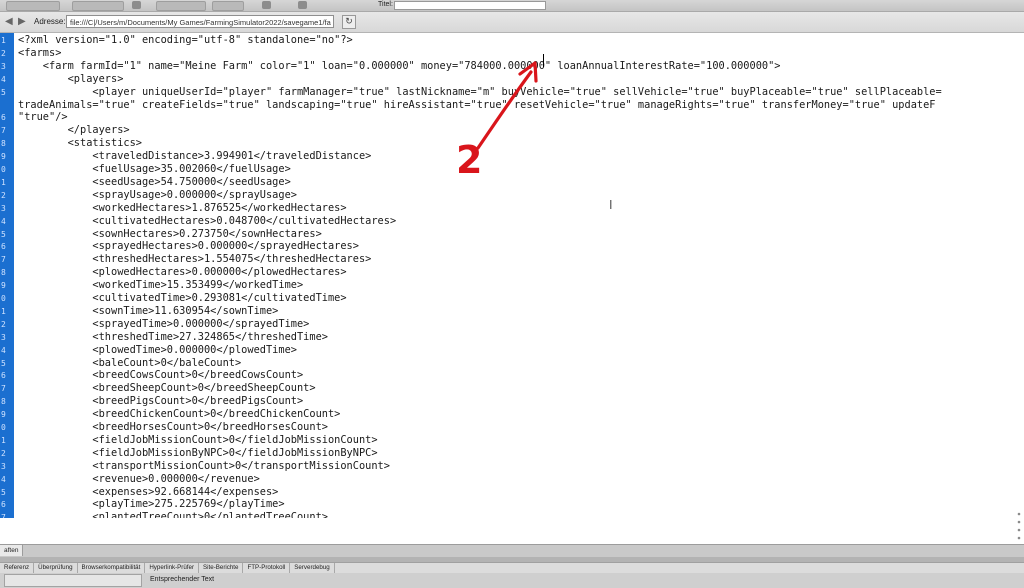 The width and height of the screenshot is (1024, 588). I want to click on code-line: <playTime>275.225769</playTime>, so click(151, 504).